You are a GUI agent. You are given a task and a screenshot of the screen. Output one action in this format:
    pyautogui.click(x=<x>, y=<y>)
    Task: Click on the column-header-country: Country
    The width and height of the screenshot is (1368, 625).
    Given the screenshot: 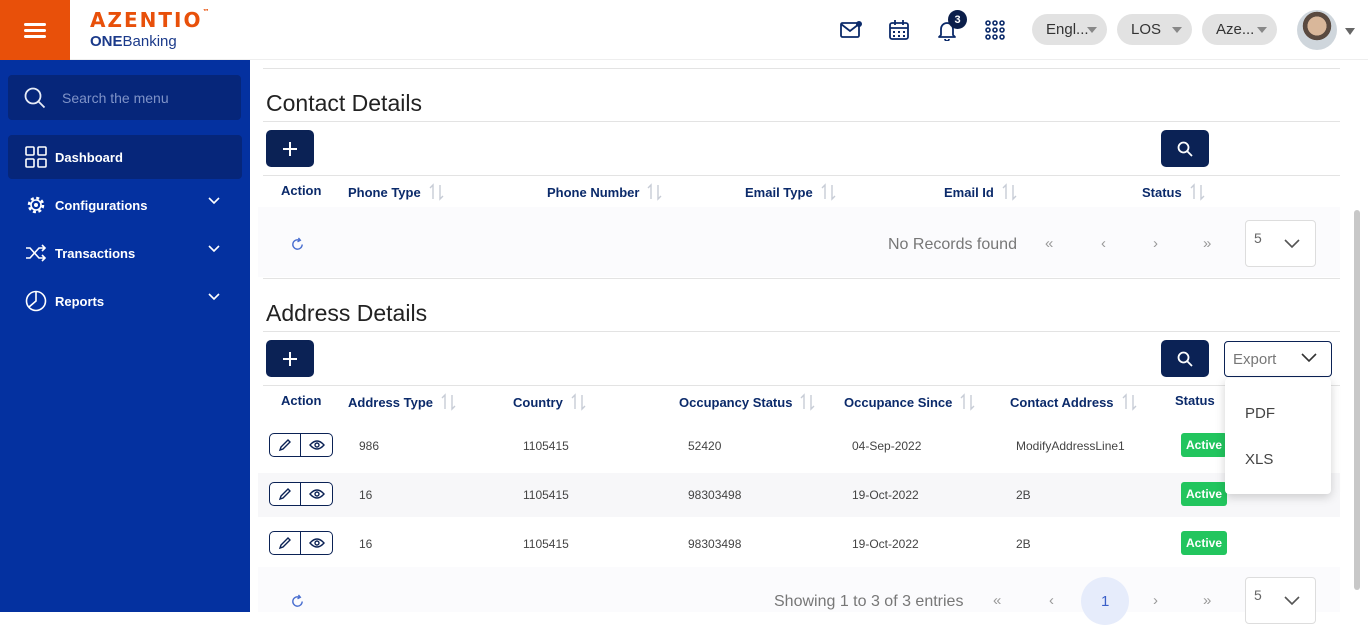 What is the action you would take?
    pyautogui.click(x=550, y=402)
    